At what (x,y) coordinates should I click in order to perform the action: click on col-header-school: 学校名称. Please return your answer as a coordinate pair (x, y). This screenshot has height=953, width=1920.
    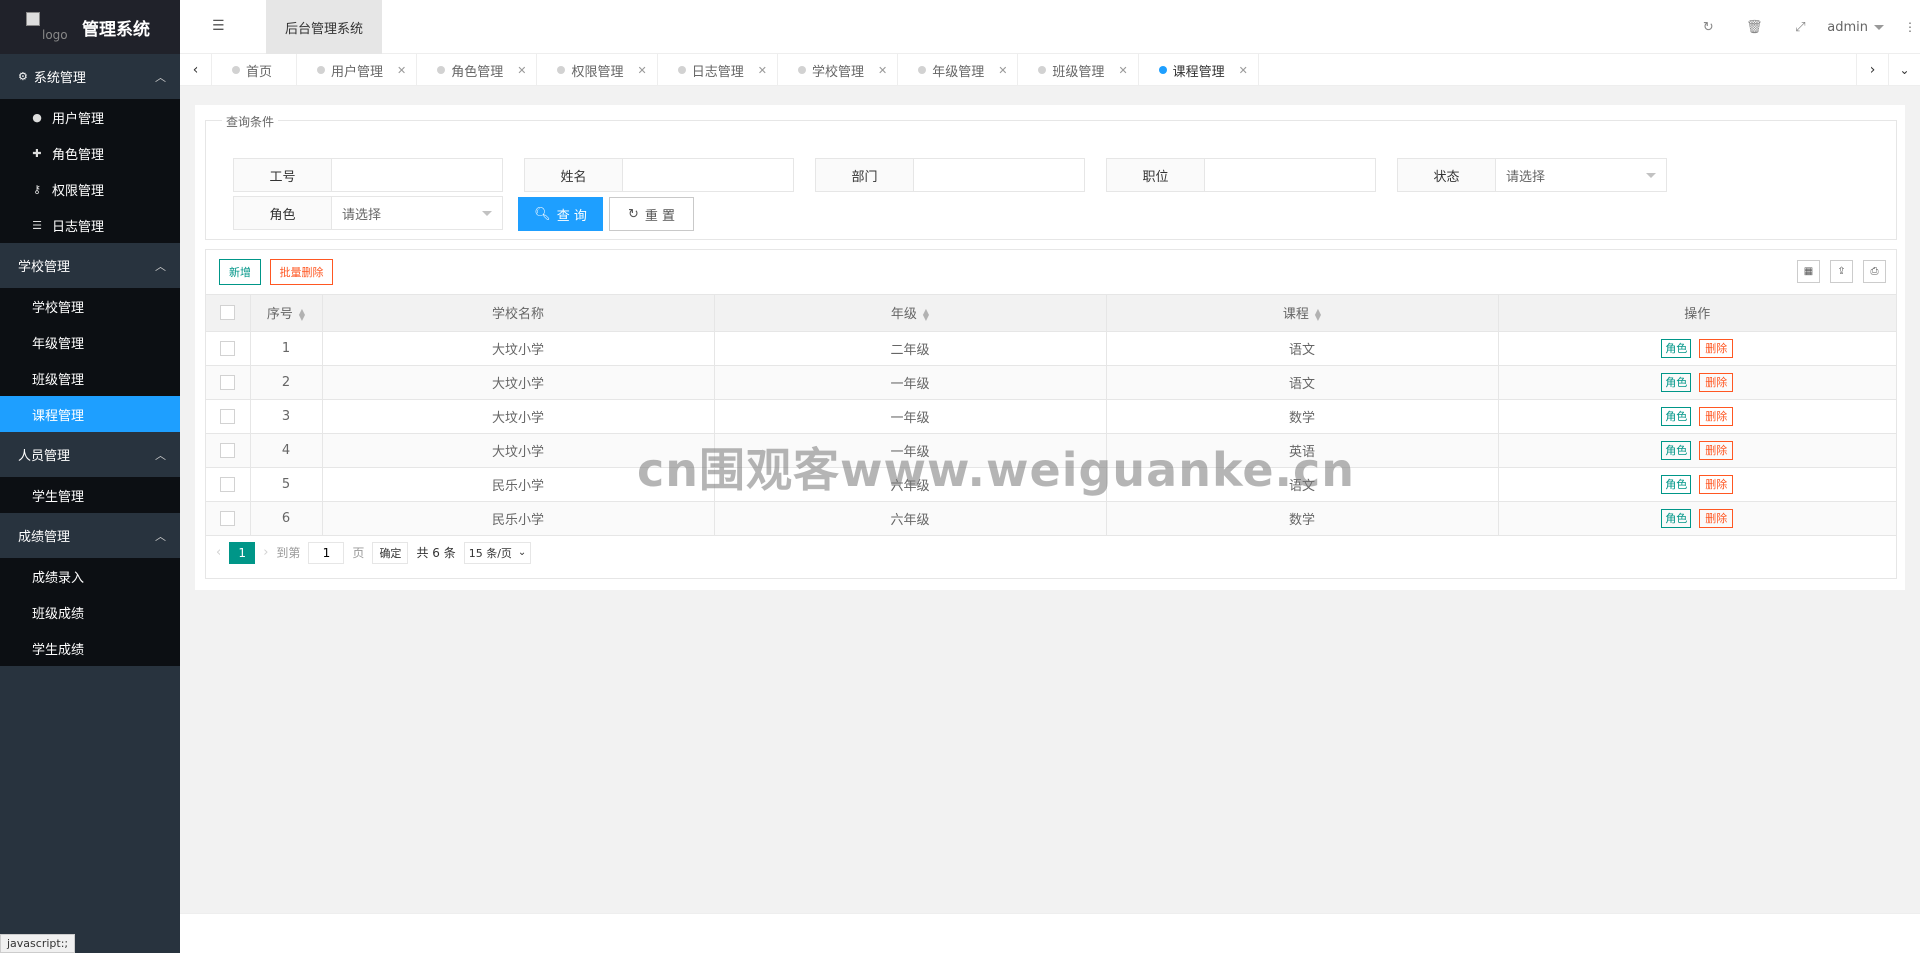
    Looking at the image, I should click on (518, 313).